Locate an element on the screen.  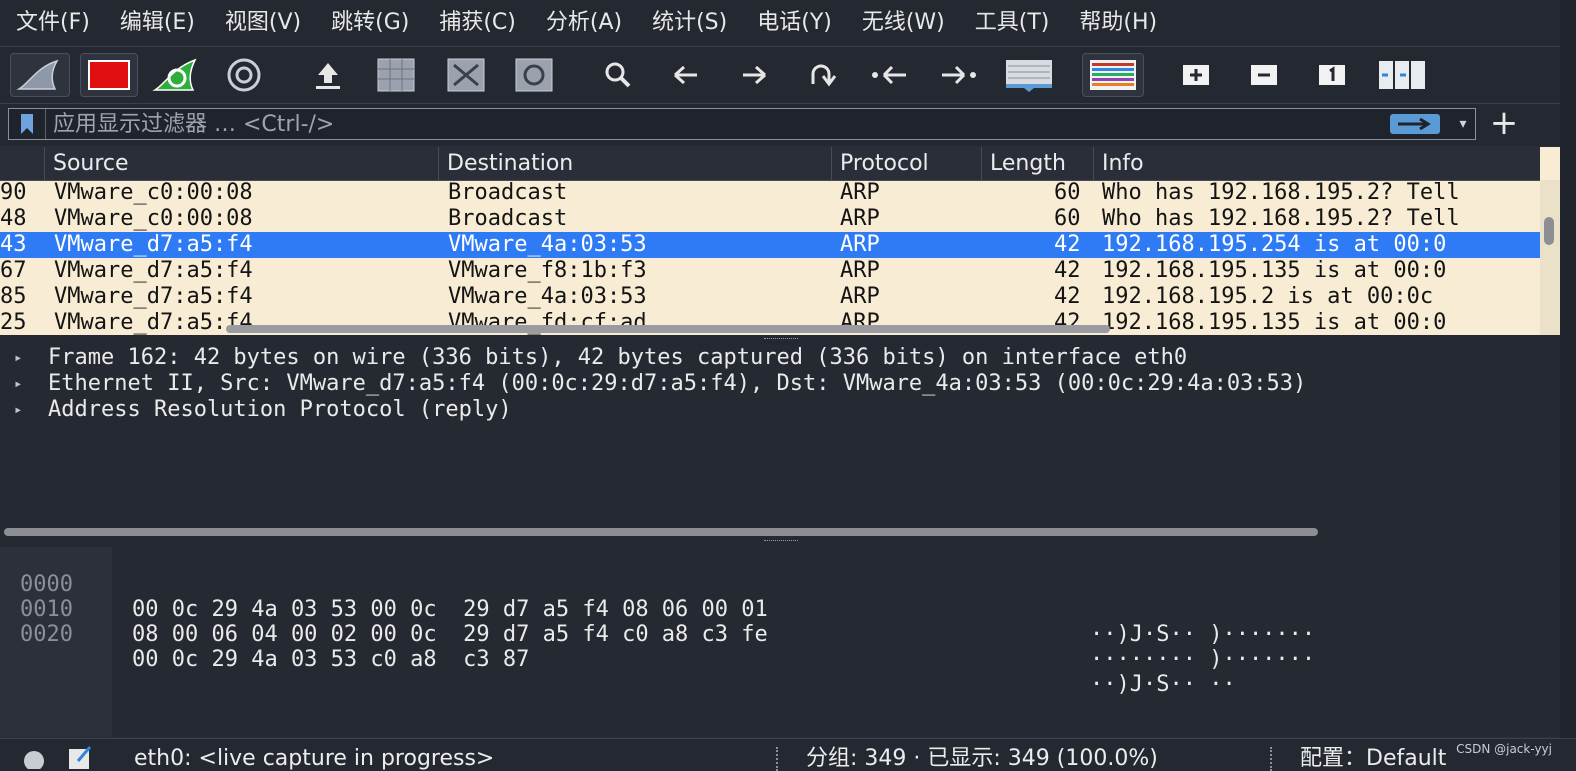
add-filter-button: + is located at coordinates (1504, 123).